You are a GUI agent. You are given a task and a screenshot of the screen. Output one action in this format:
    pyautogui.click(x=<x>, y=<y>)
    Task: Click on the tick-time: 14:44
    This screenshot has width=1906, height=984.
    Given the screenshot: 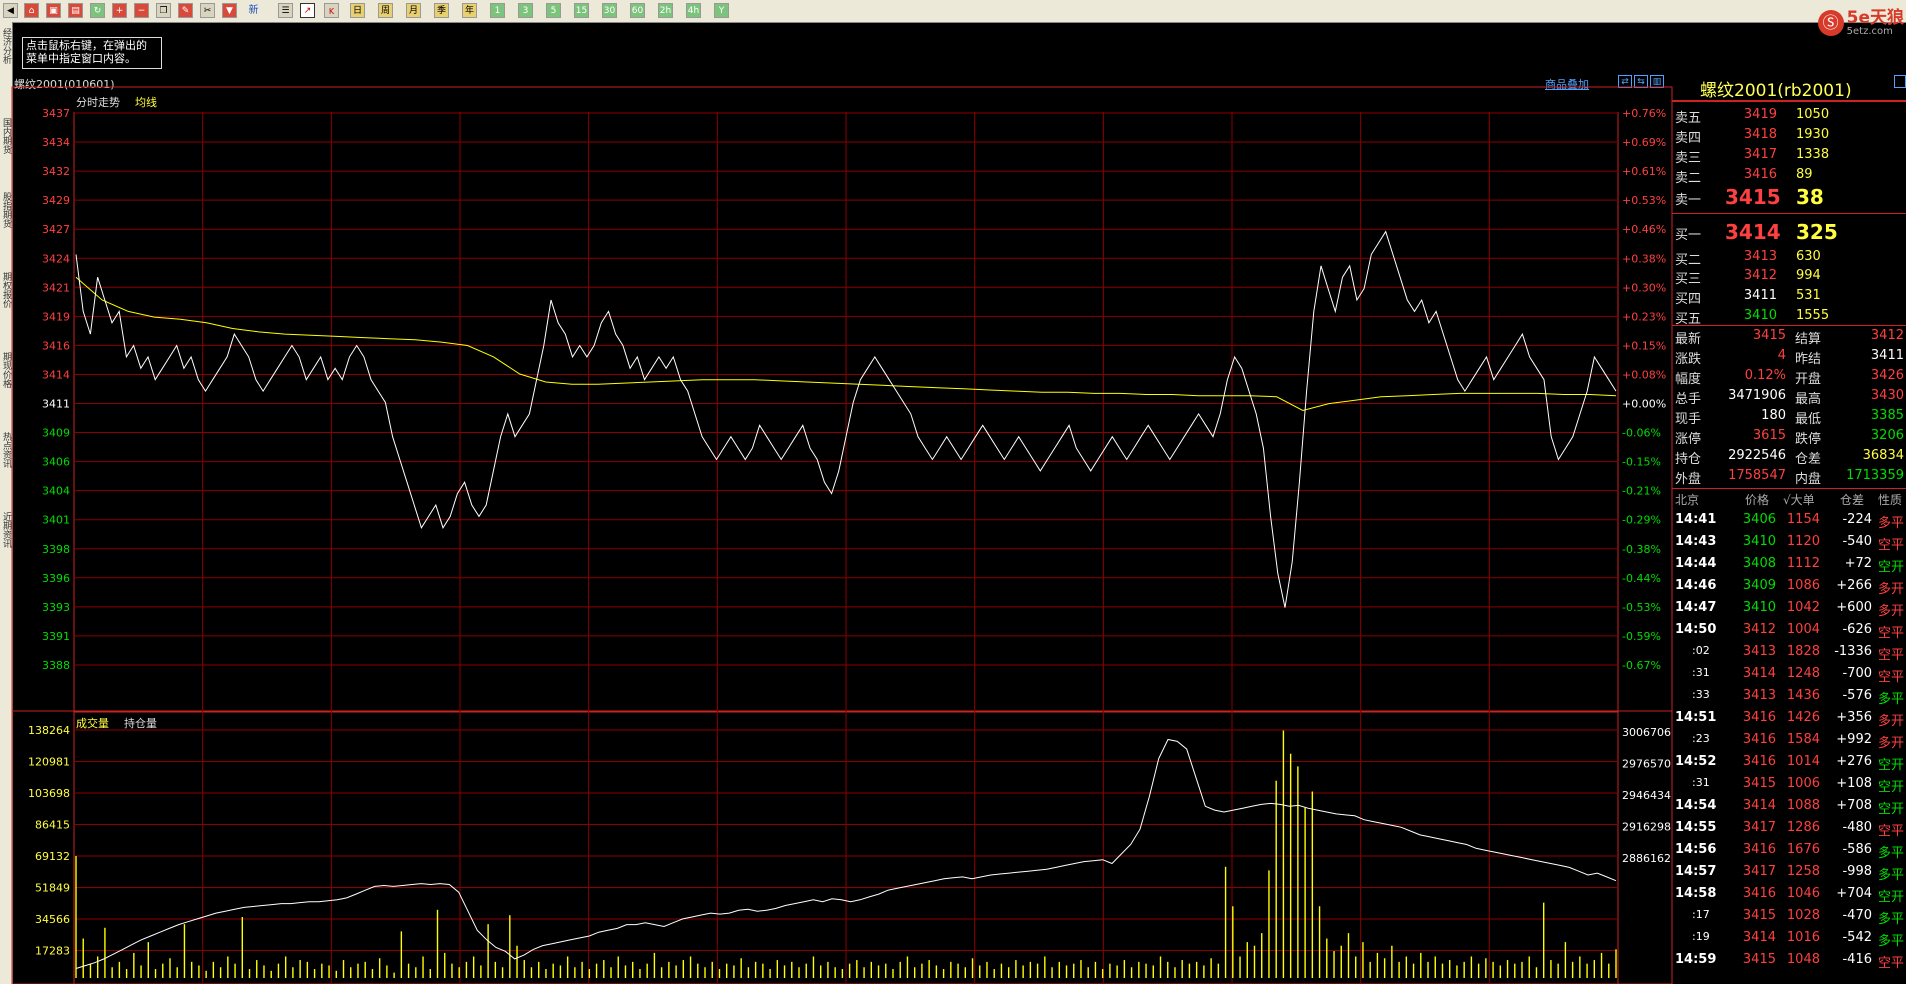 What is the action you would take?
    pyautogui.click(x=1696, y=563)
    